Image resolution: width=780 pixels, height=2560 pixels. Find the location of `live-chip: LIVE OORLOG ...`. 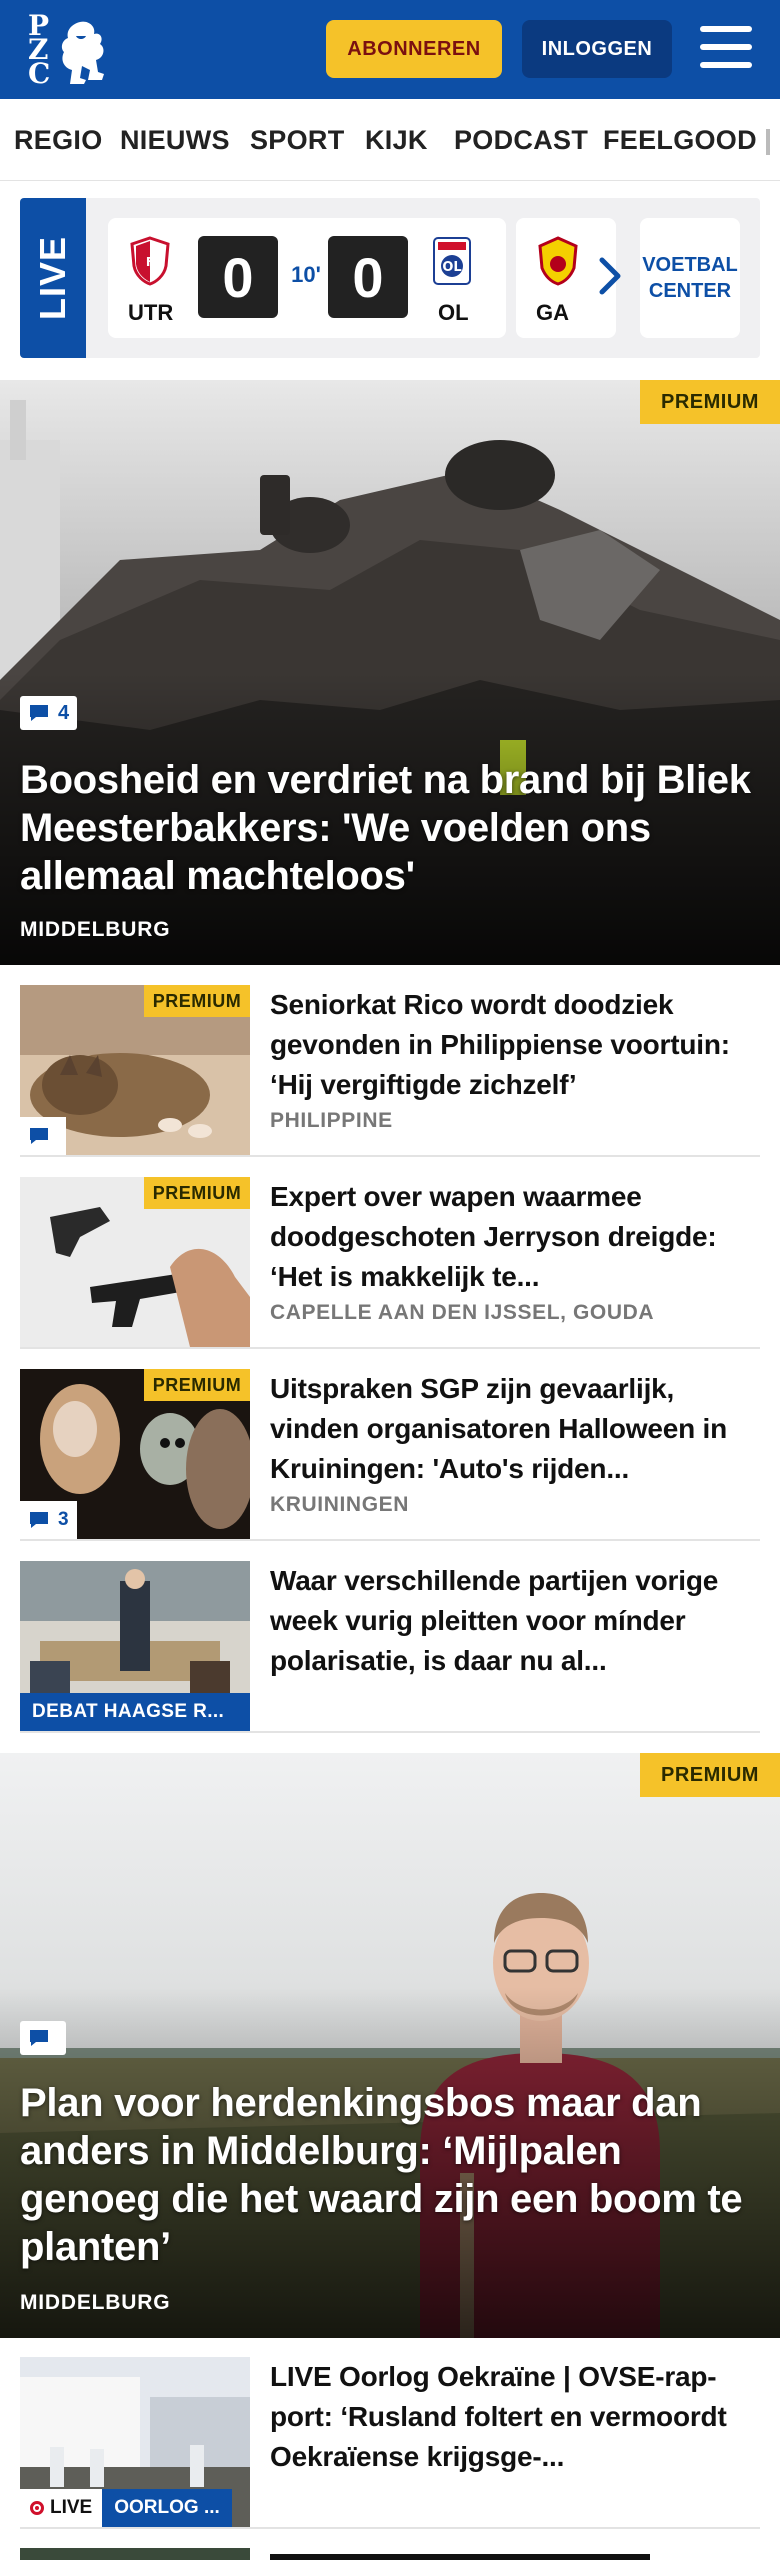

live-chip: LIVE OORLOG ... is located at coordinates (126, 2508).